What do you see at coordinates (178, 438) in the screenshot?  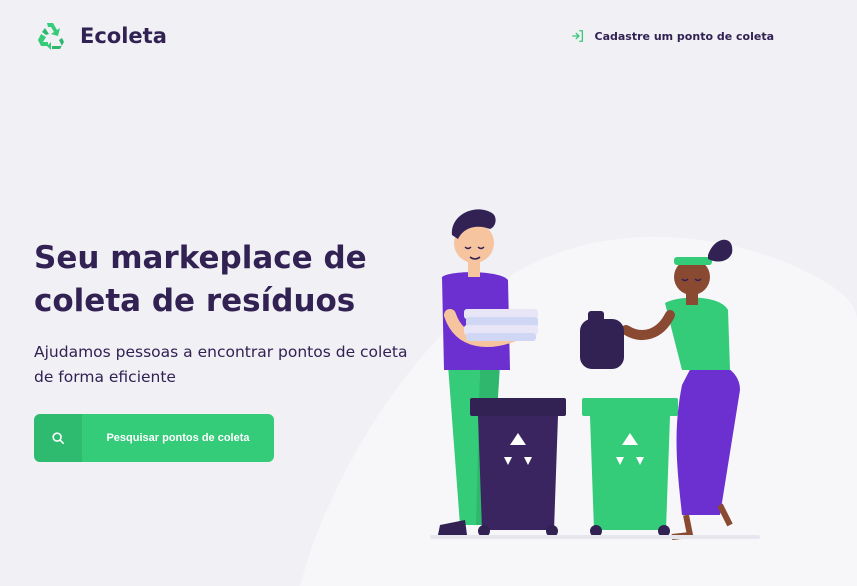 I see `search-button-label: Pesquisar pontos de coleta` at bounding box center [178, 438].